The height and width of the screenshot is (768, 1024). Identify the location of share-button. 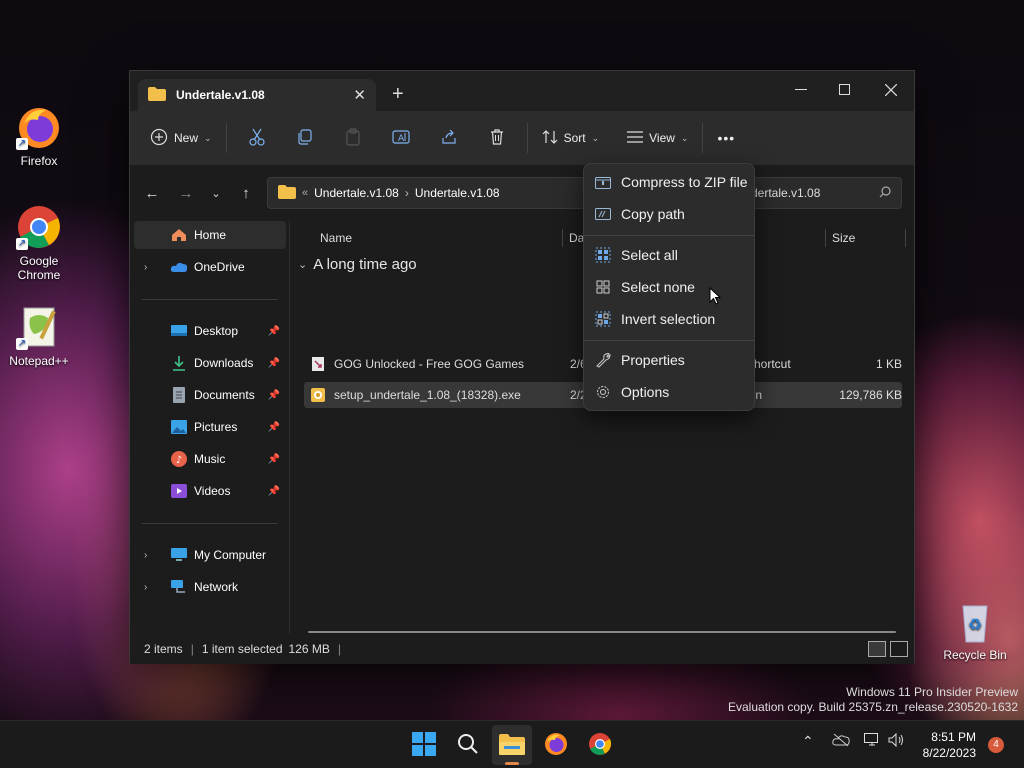
(449, 138).